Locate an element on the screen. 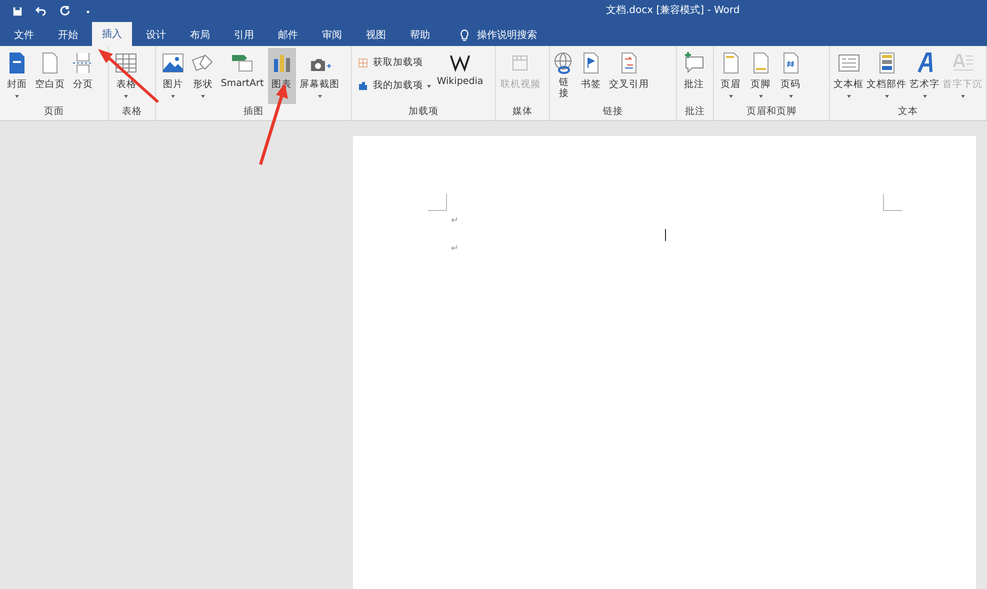 This screenshot has height=589, width=987. comment-icon is located at coordinates (694, 63).